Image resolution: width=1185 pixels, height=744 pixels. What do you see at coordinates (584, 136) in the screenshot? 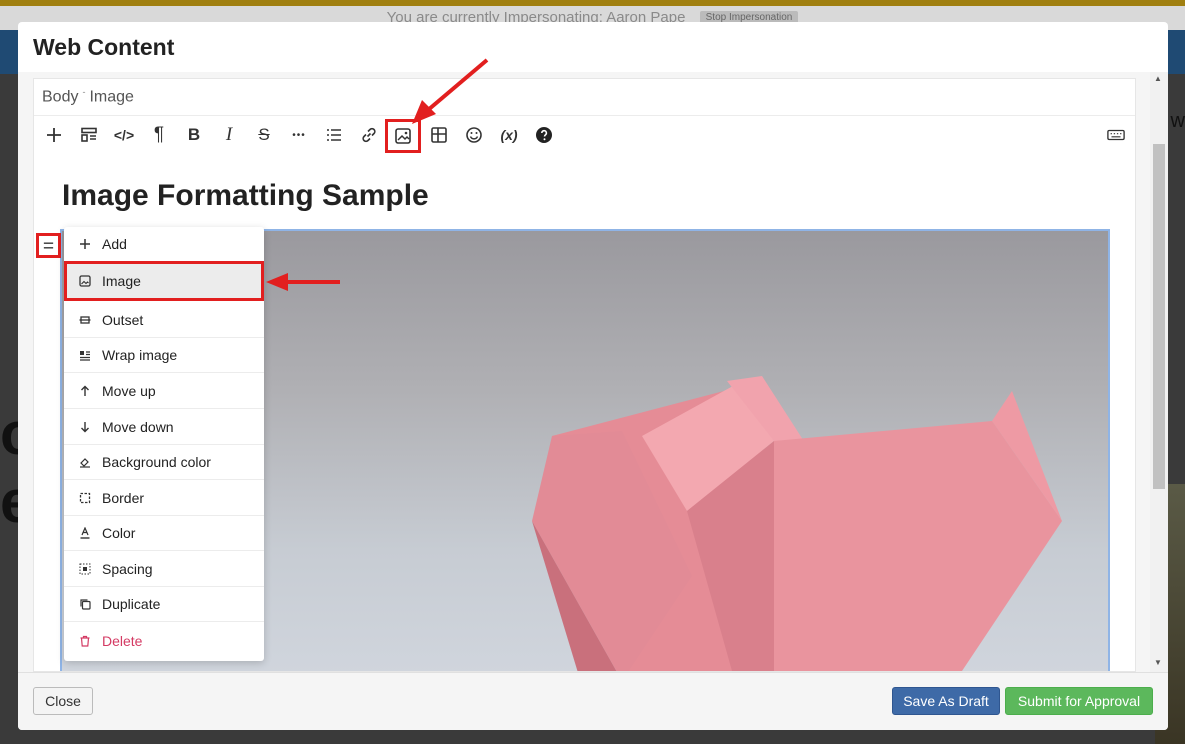
I see `editor-toolbar: </> ¶ B I S ••• (x)` at bounding box center [584, 136].